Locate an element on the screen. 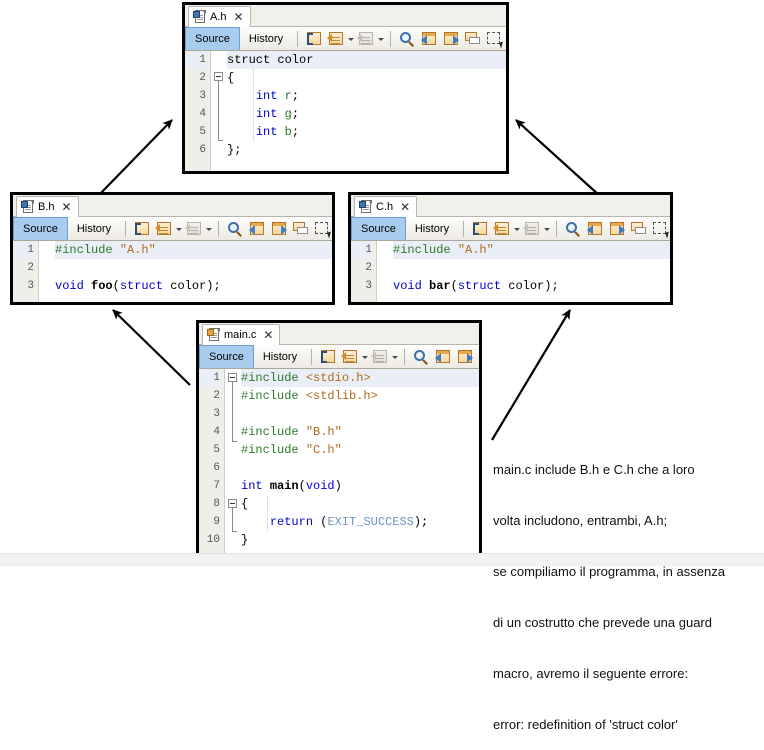  code-token: "A.h" is located at coordinates (137, 250).